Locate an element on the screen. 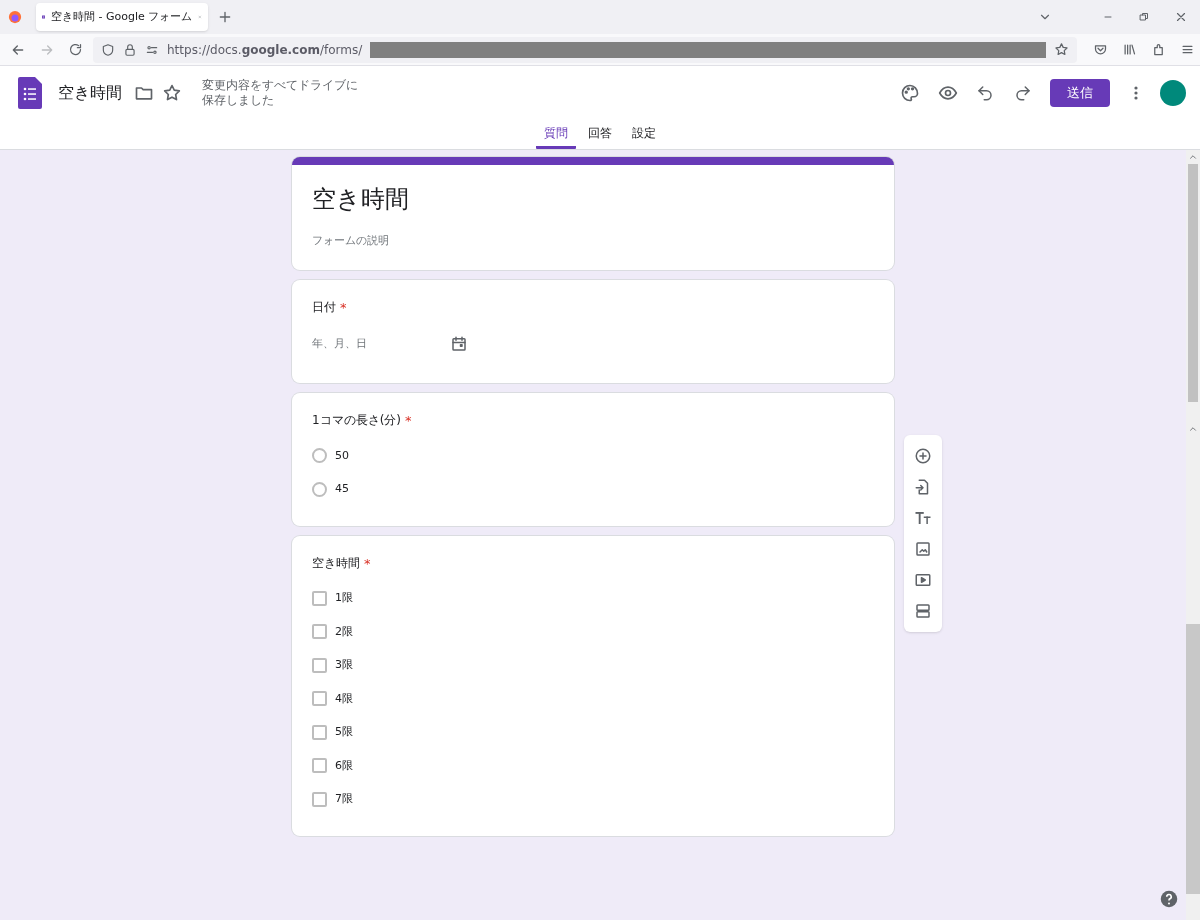  tab: 設定 is located at coordinates (644, 134).